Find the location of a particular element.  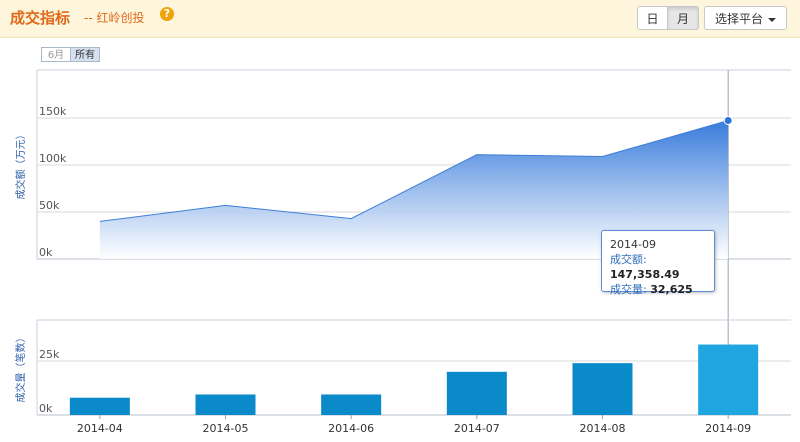

tooltip-amount-value: 147,358.49 is located at coordinates (645, 274).